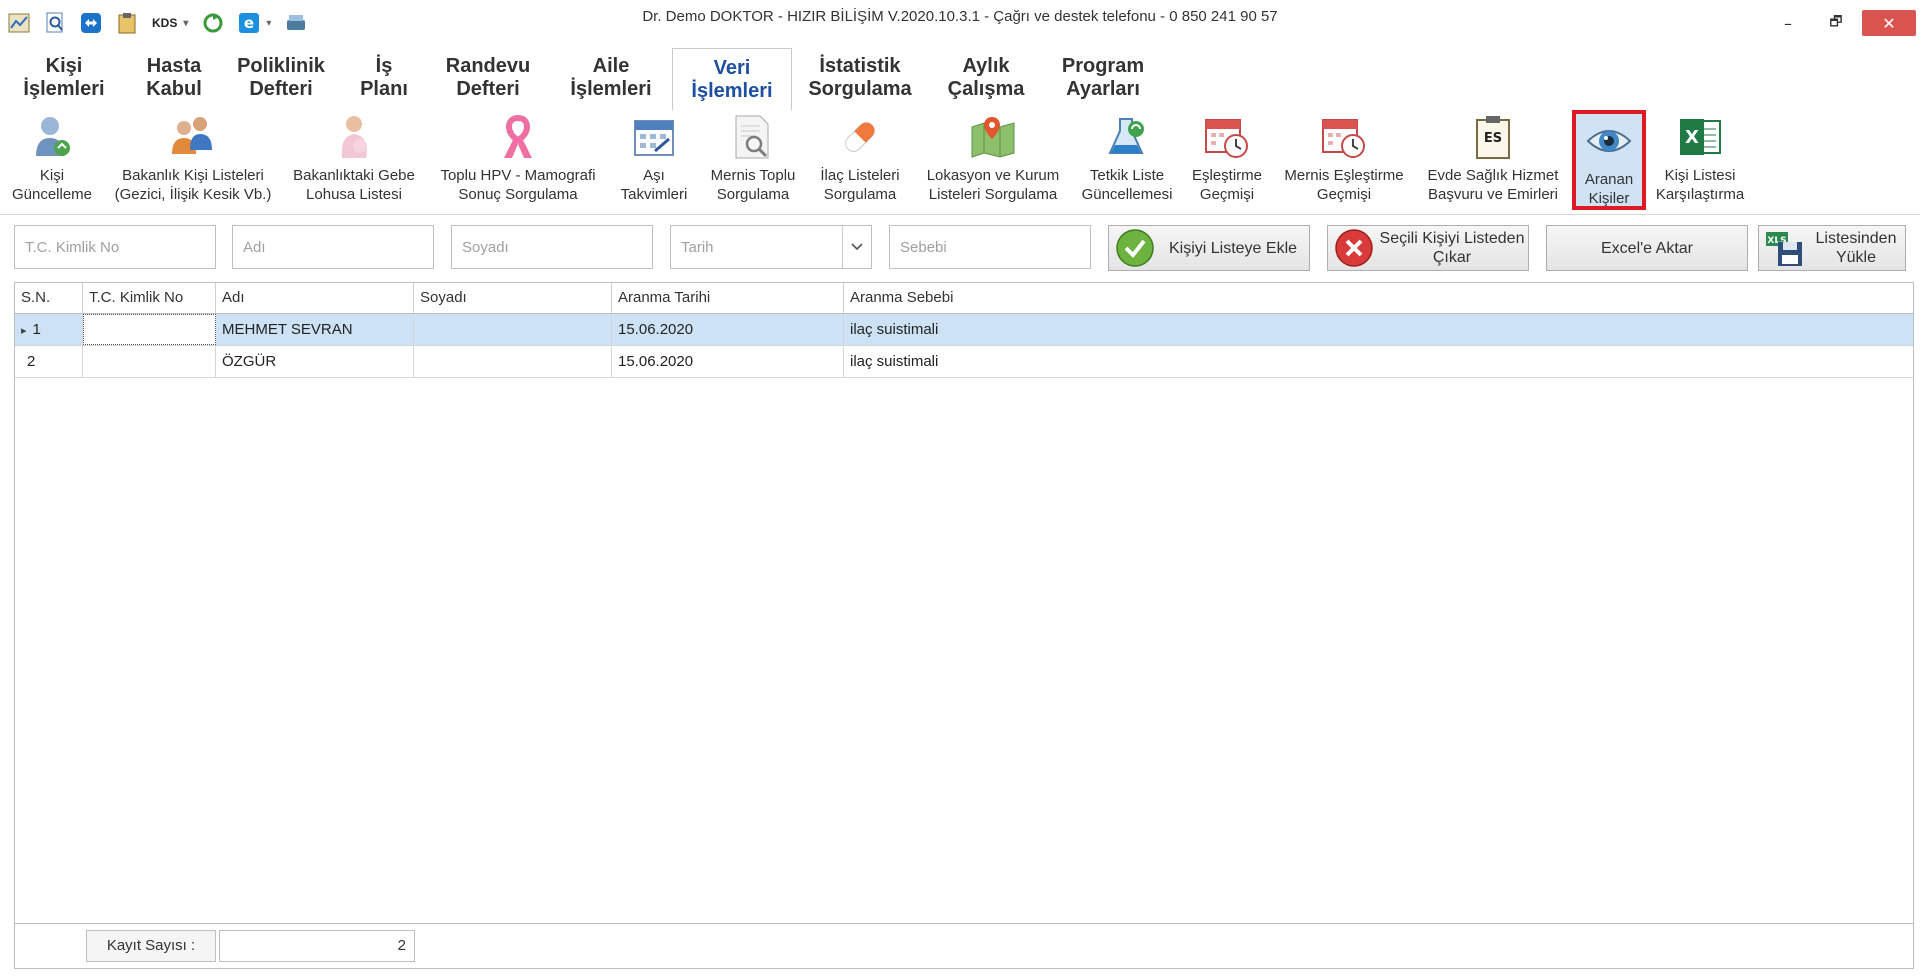 This screenshot has width=1920, height=977. What do you see at coordinates (1103, 78) in the screenshot?
I see `tab-program-ayarlari: Program Ayarları` at bounding box center [1103, 78].